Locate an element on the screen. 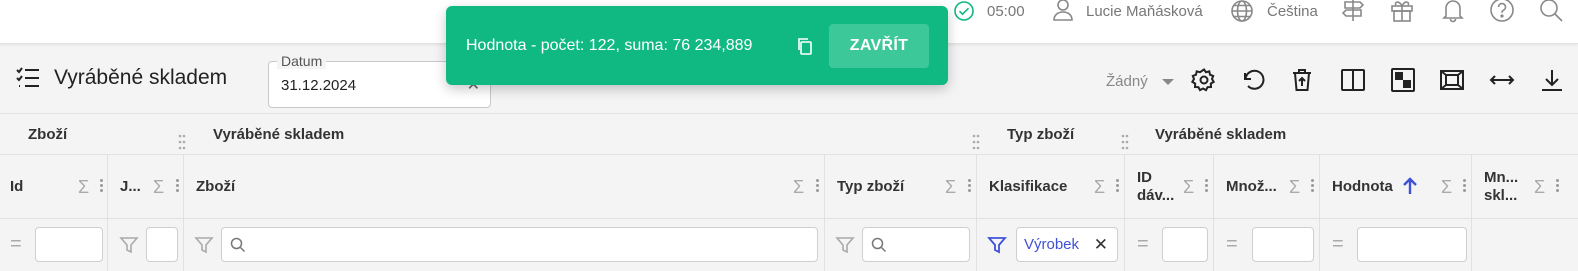 The width and height of the screenshot is (1578, 271). group-header: Typ zboží is located at coordinates (1041, 134).